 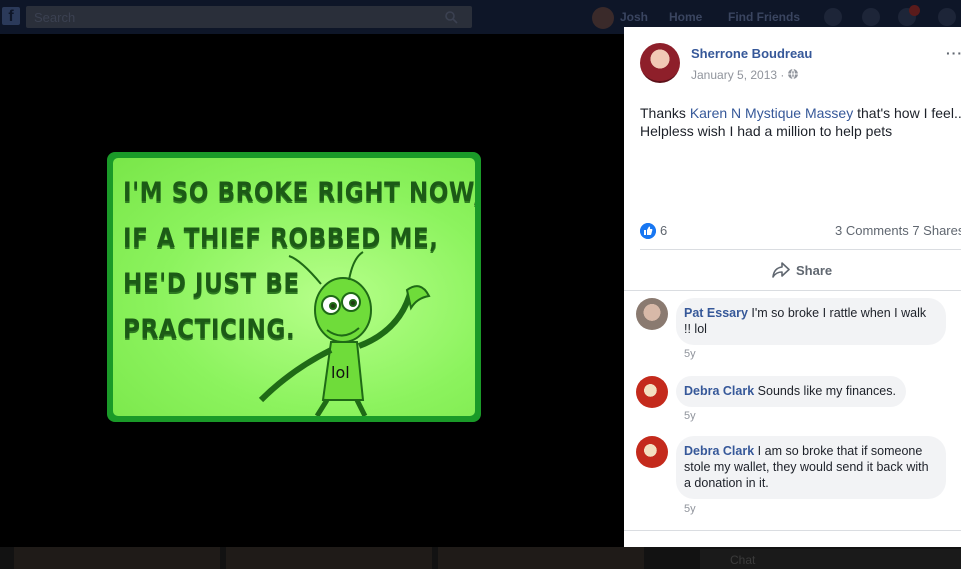 I want to click on sign-line: I'M SO BROKE RIGHT NOW,, so click(x=299, y=192).